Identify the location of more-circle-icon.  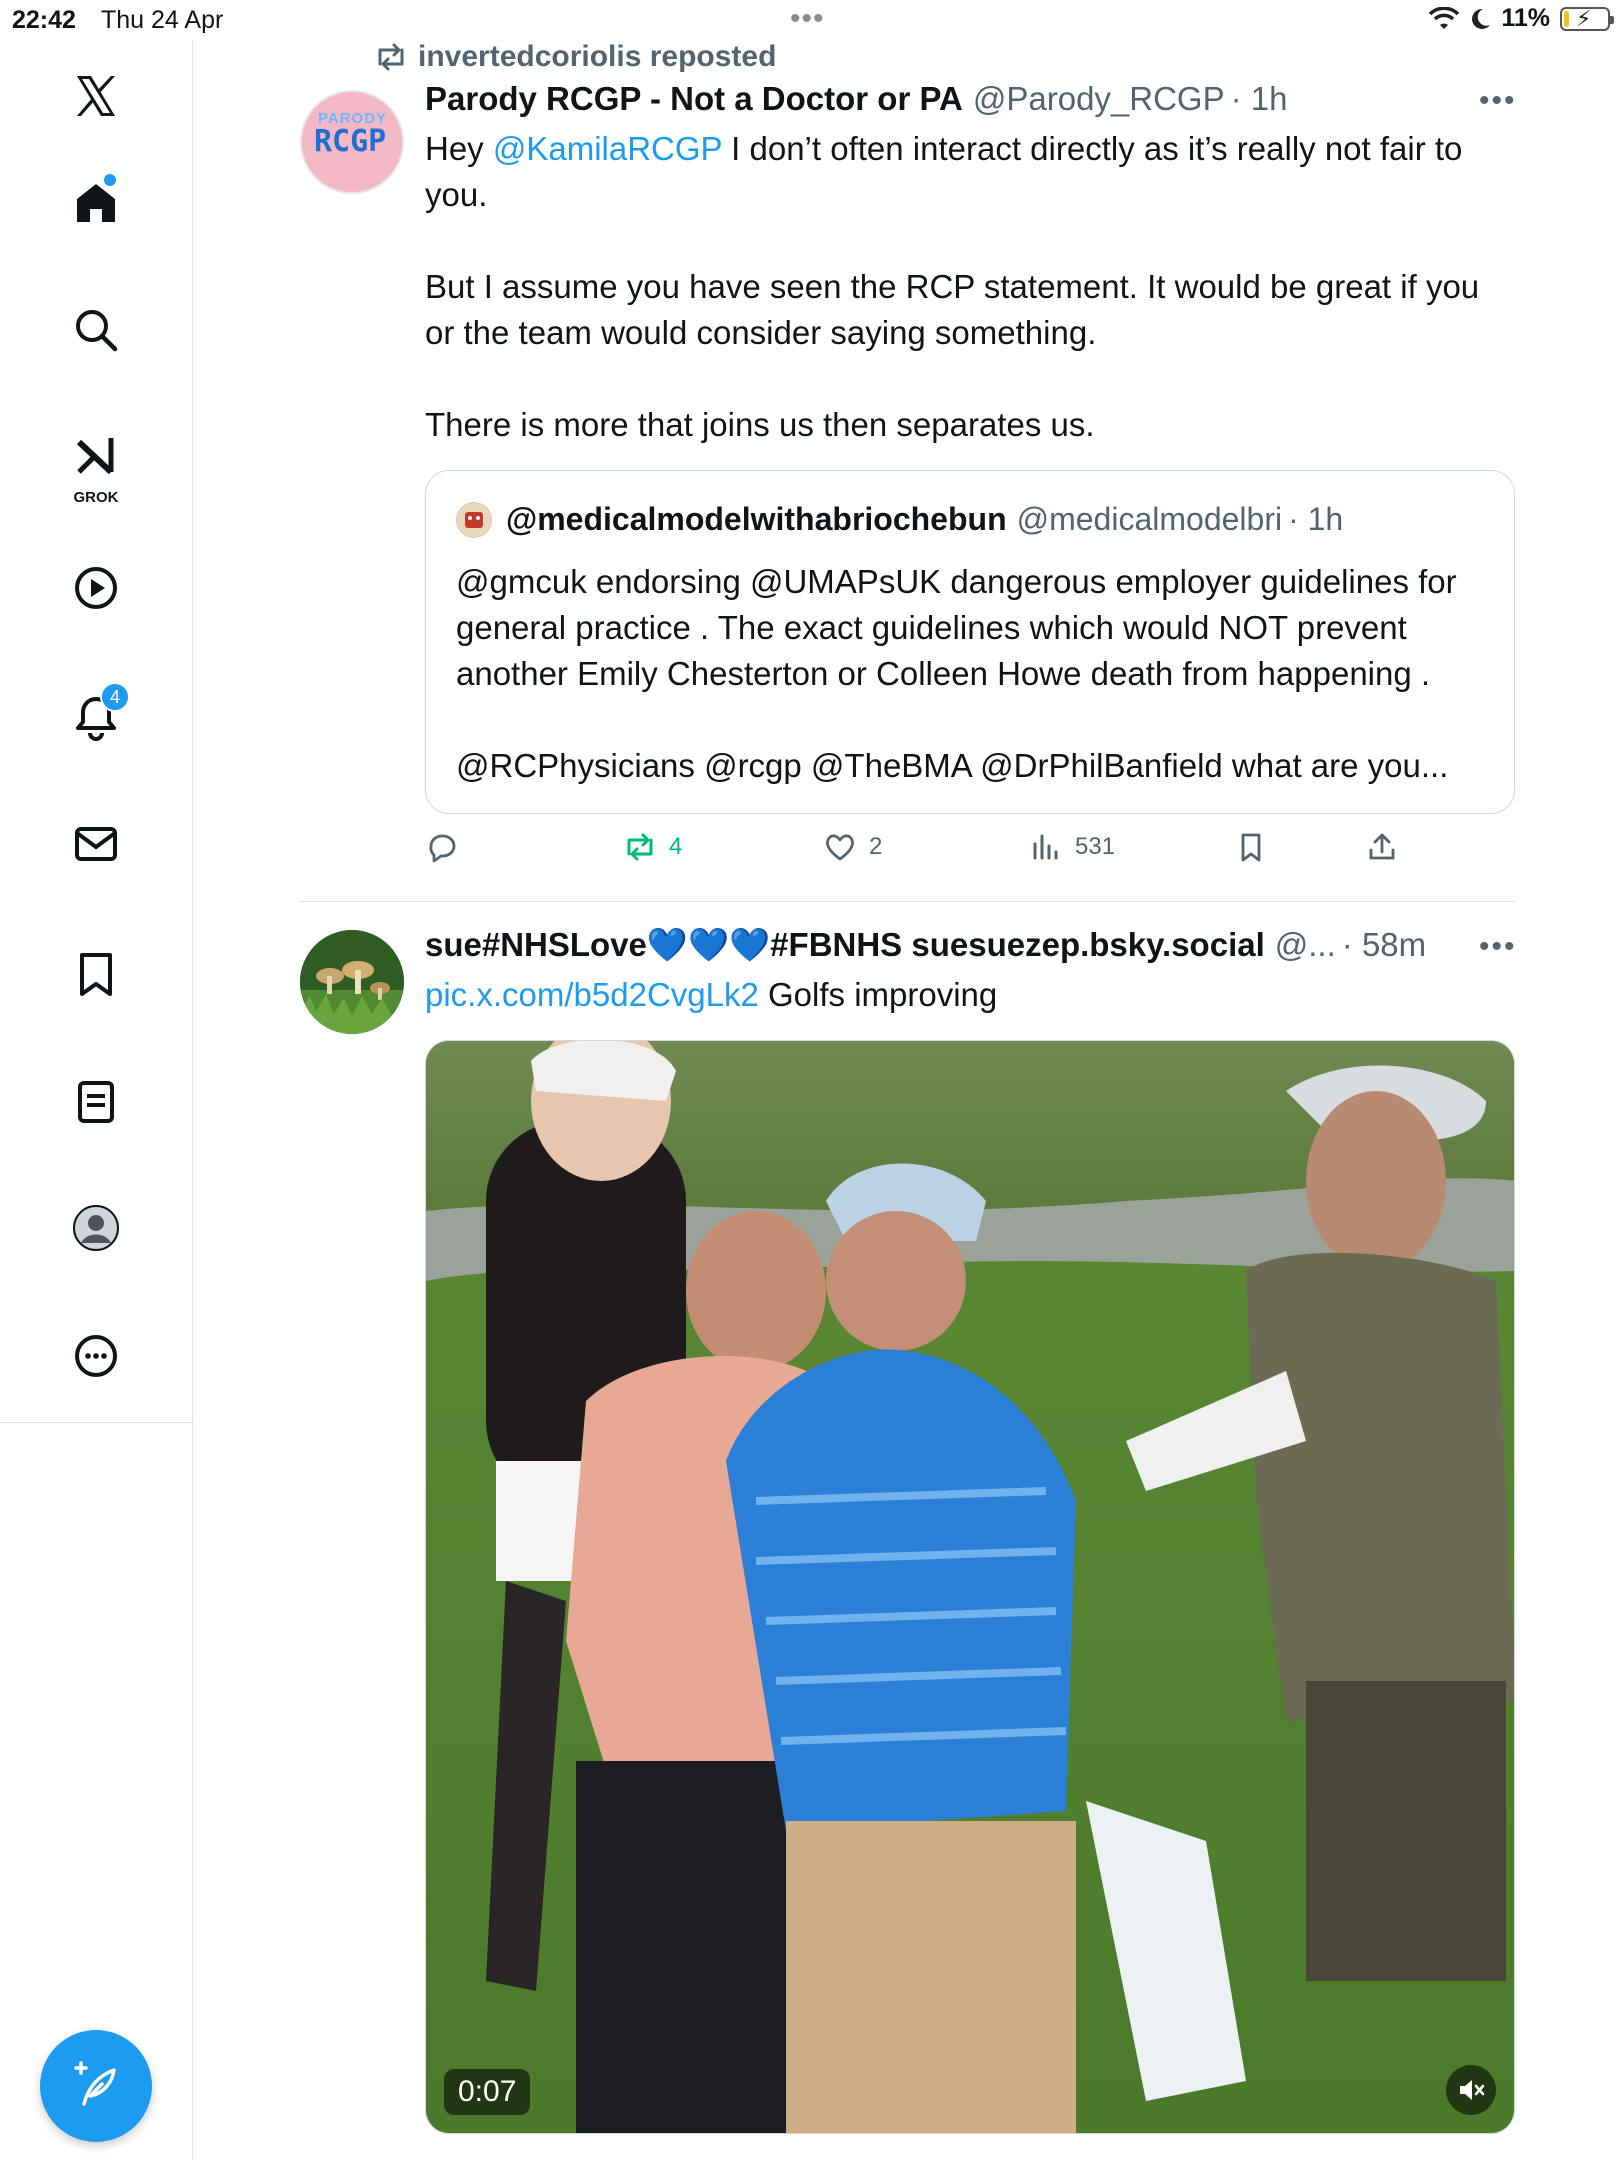
(96, 1356).